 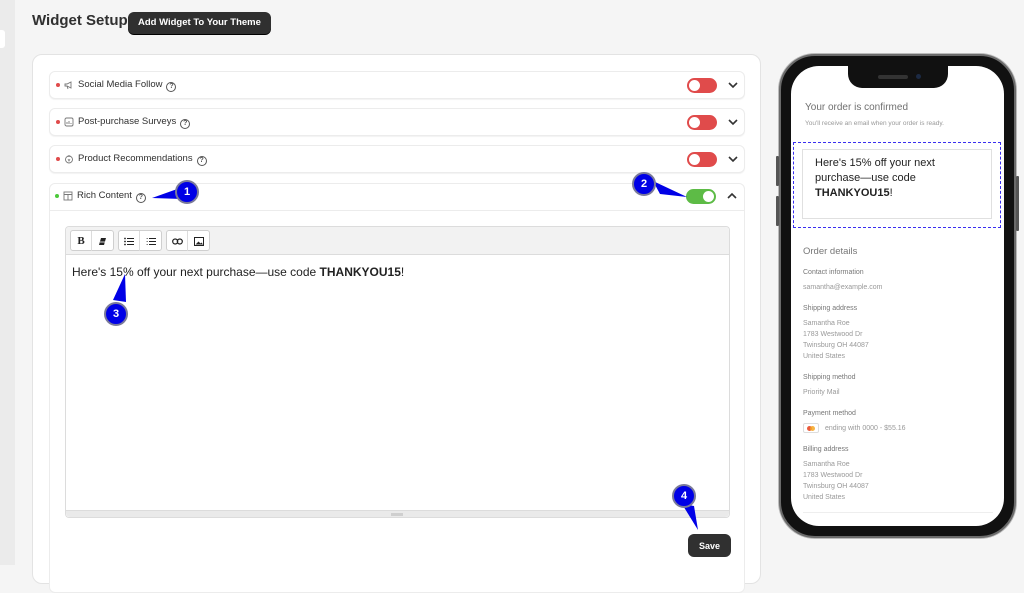 What do you see at coordinates (891, 193) in the screenshot?
I see `preview-text-suffix: !` at bounding box center [891, 193].